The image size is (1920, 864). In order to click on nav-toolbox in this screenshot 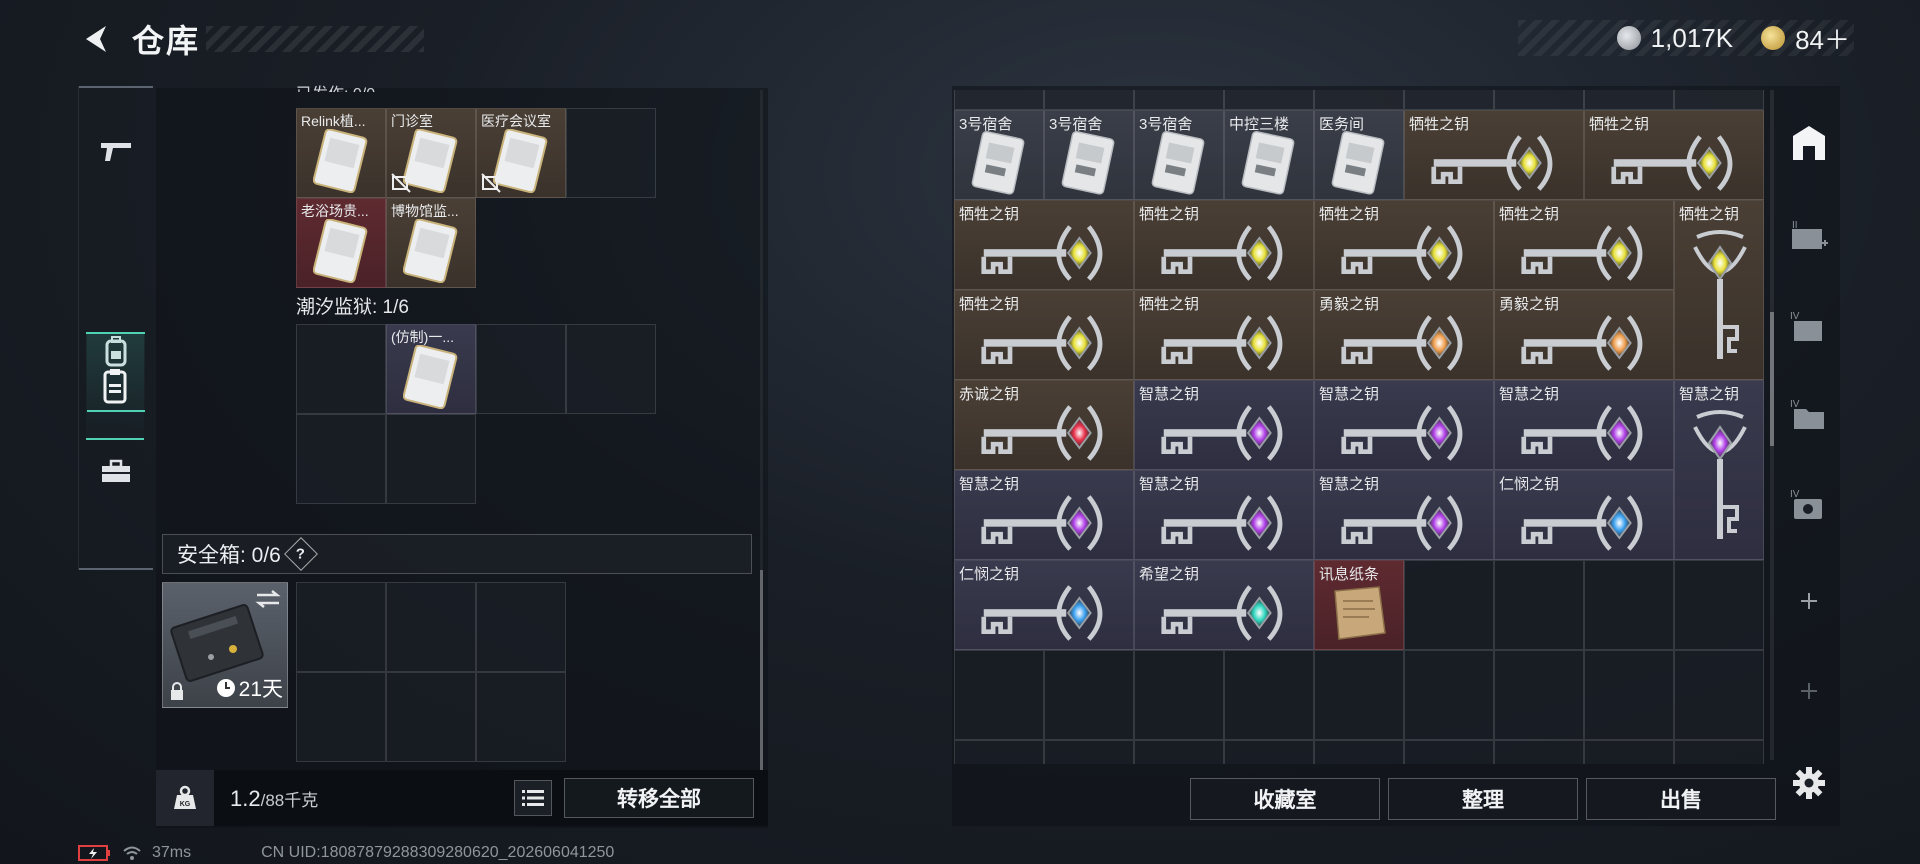, I will do `click(116, 471)`.